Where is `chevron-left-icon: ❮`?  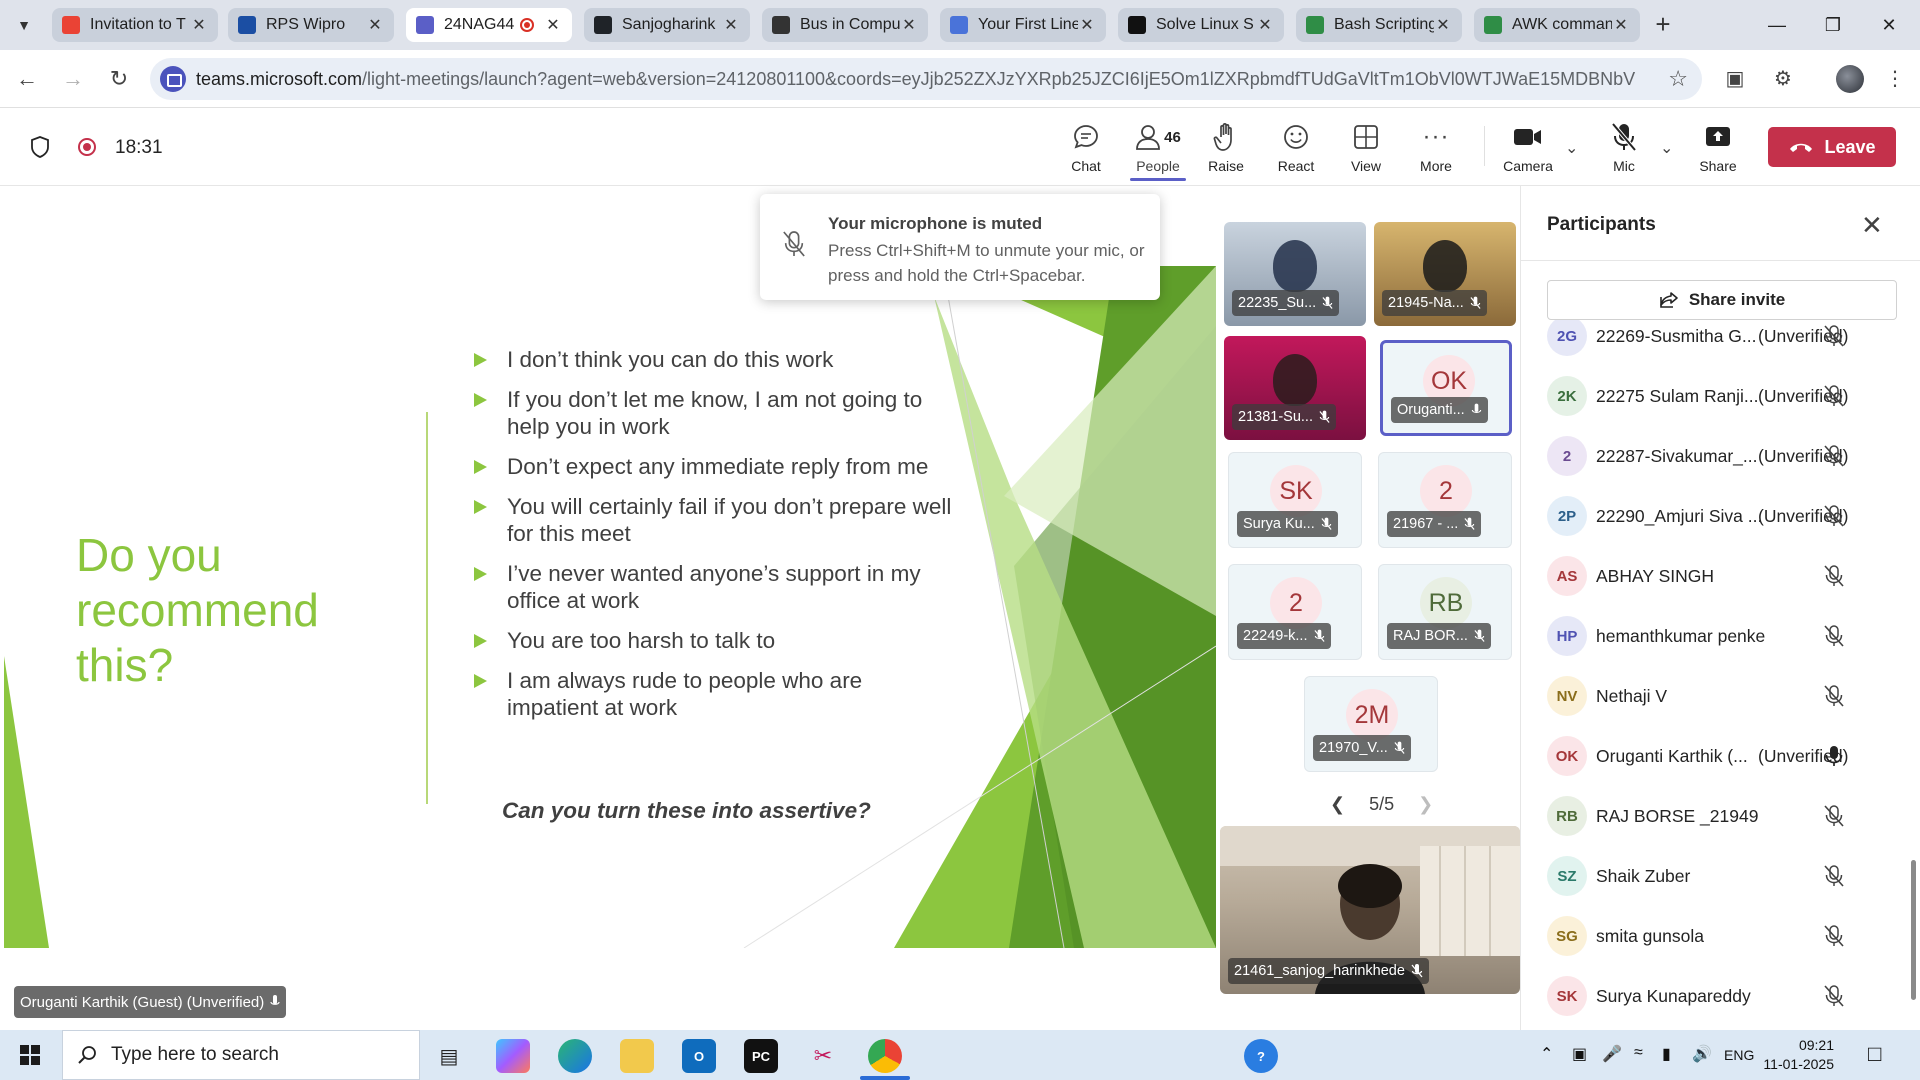 chevron-left-icon: ❮ is located at coordinates (1337, 804).